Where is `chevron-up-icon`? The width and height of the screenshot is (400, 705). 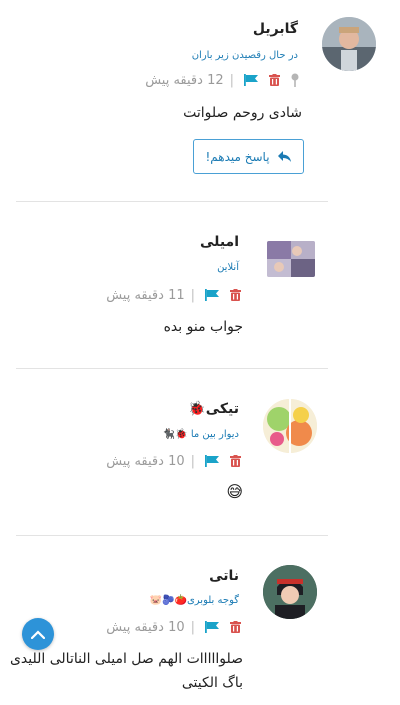 chevron-up-icon is located at coordinates (38, 634).